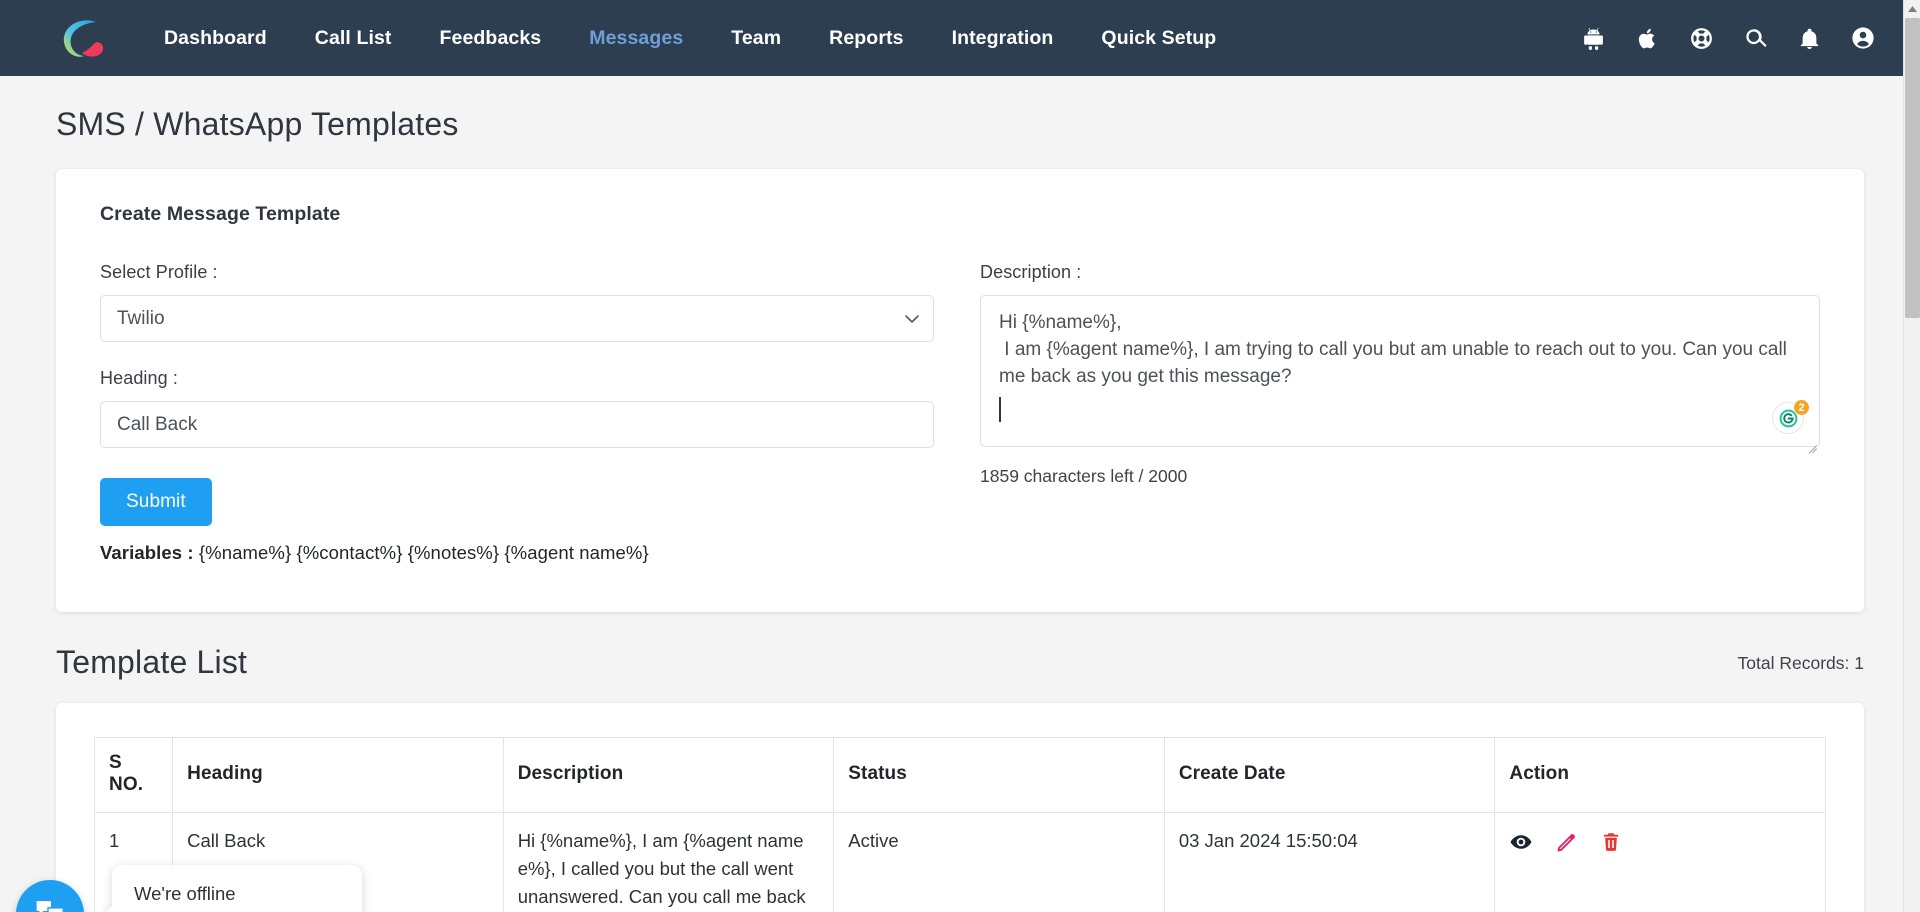 The image size is (1920, 912). I want to click on description-label: Description :, so click(1031, 272).